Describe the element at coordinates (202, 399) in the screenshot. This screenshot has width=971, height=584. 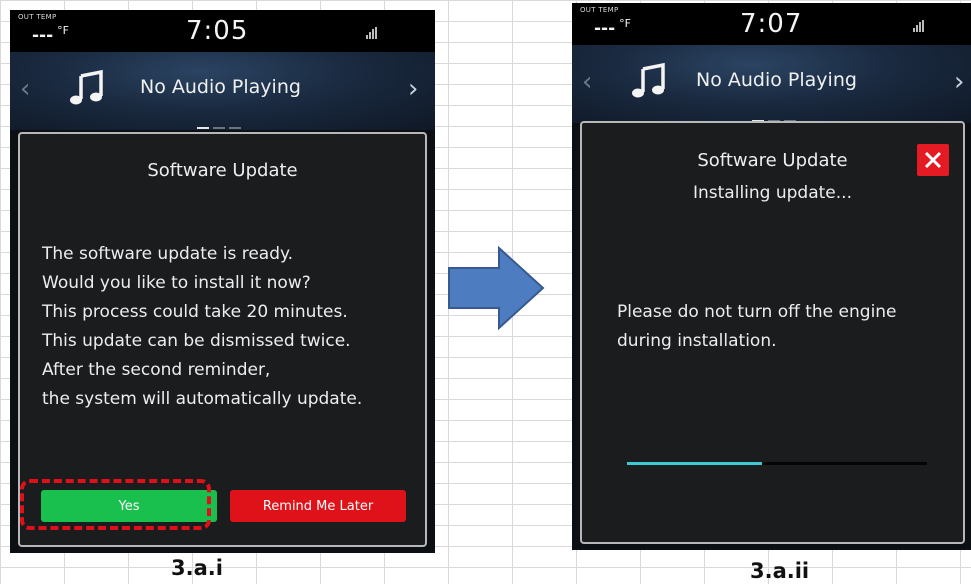
I see `message-line: the system will automatically update.` at that location.